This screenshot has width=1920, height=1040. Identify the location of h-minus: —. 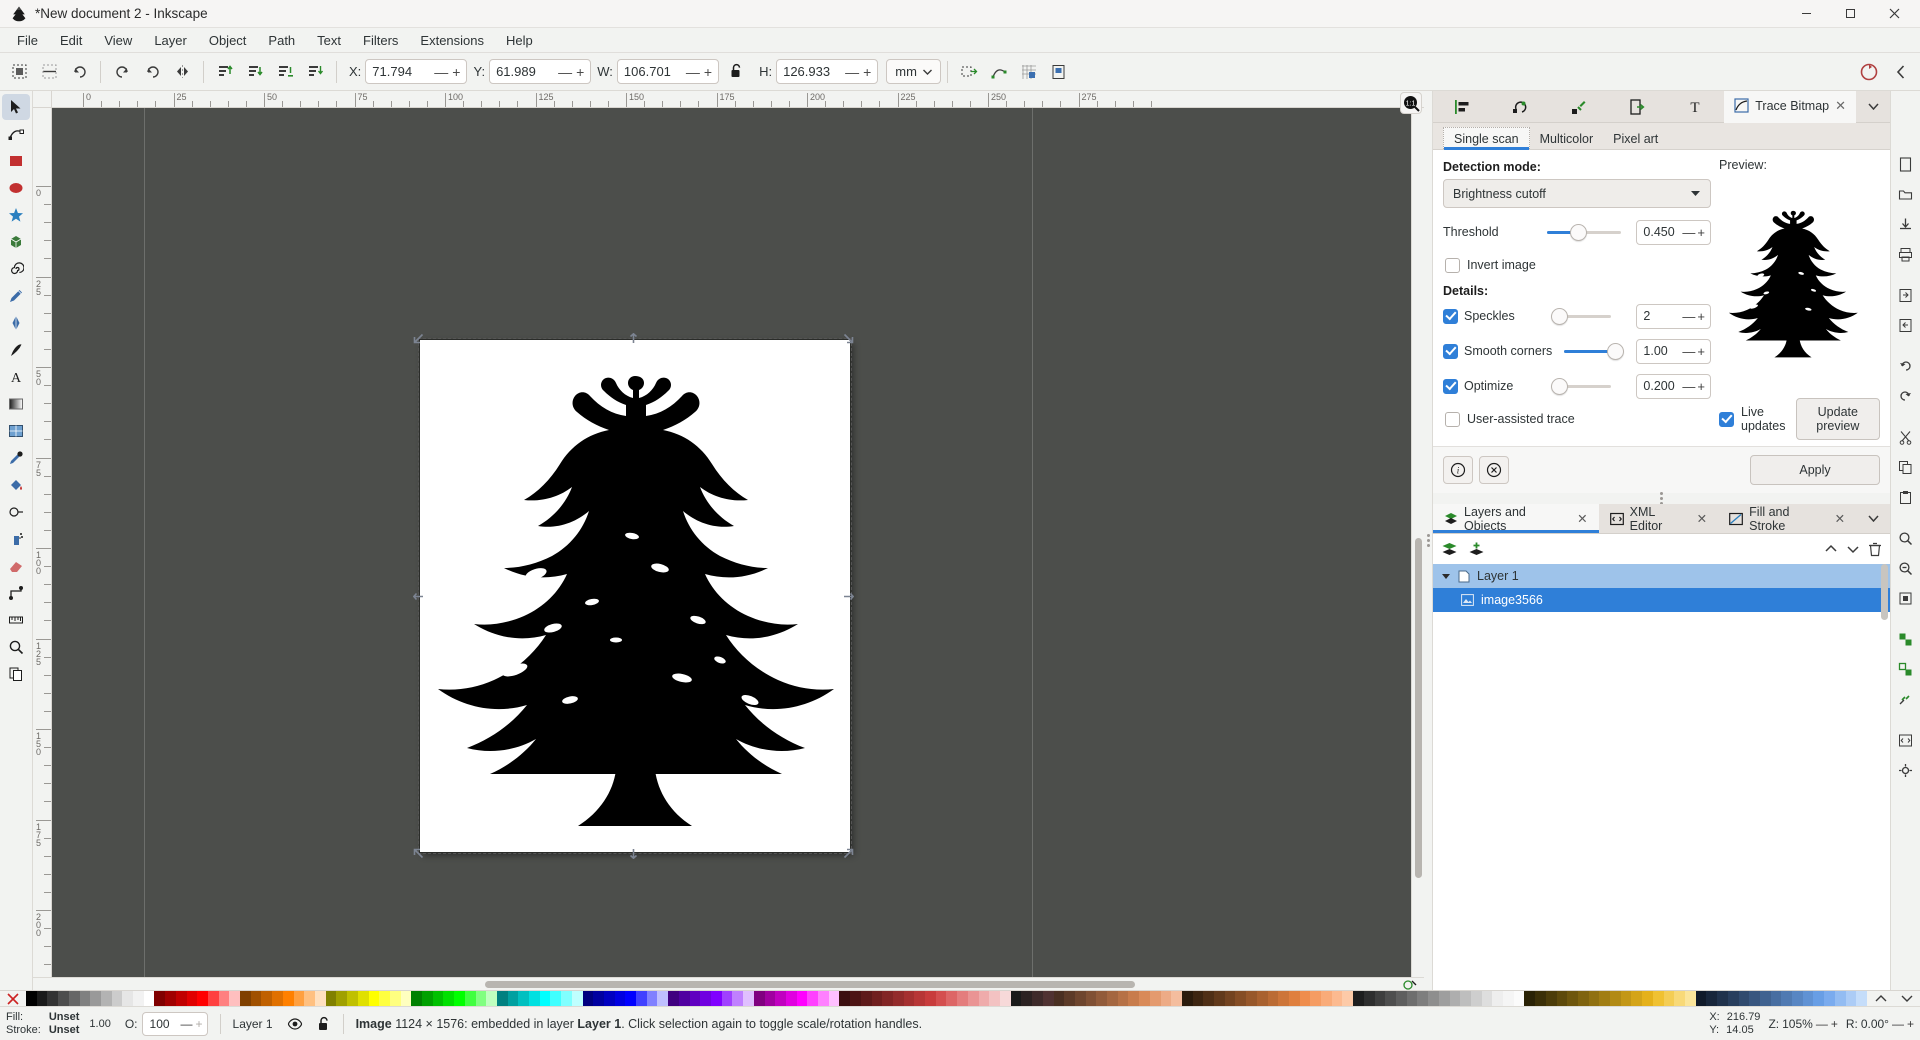
(852, 72).